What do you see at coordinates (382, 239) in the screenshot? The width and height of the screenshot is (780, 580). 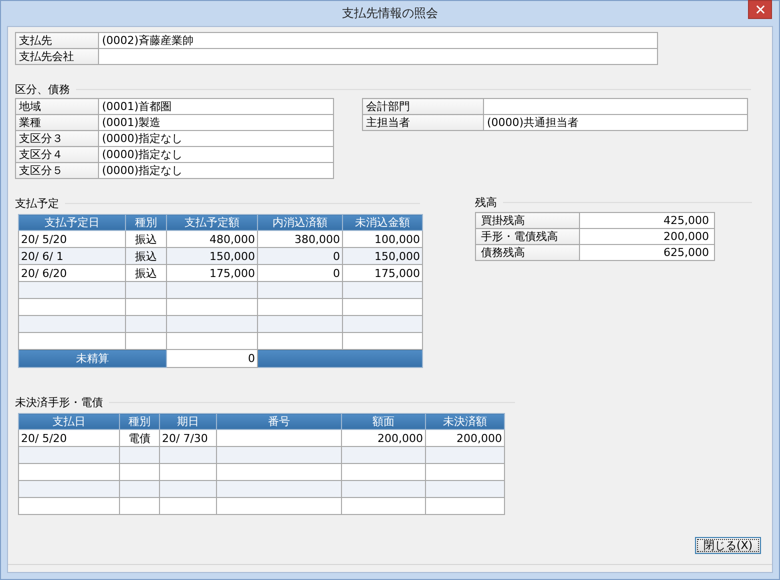 I see `table-cell: 100,000` at bounding box center [382, 239].